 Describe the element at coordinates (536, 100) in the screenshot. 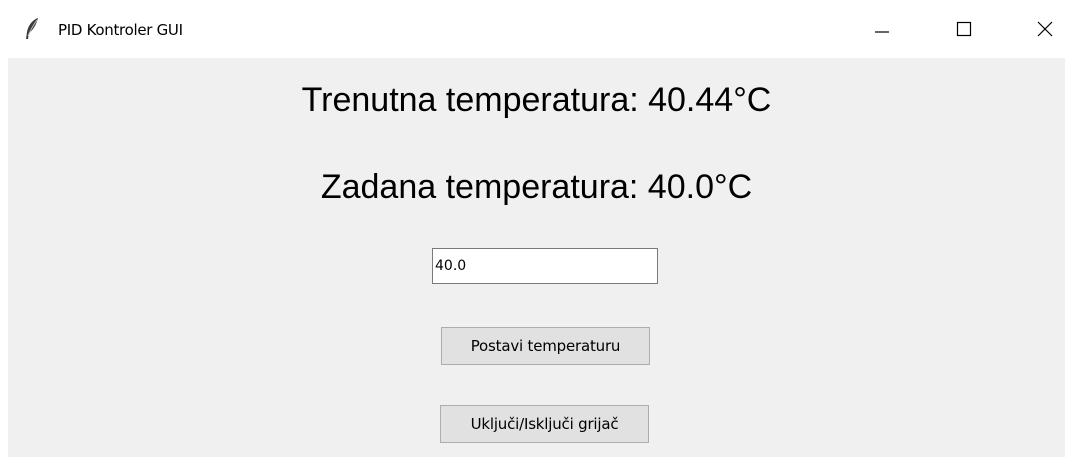

I see `current-temperature-label: Trenutna temperatura: 40.44°C` at that location.